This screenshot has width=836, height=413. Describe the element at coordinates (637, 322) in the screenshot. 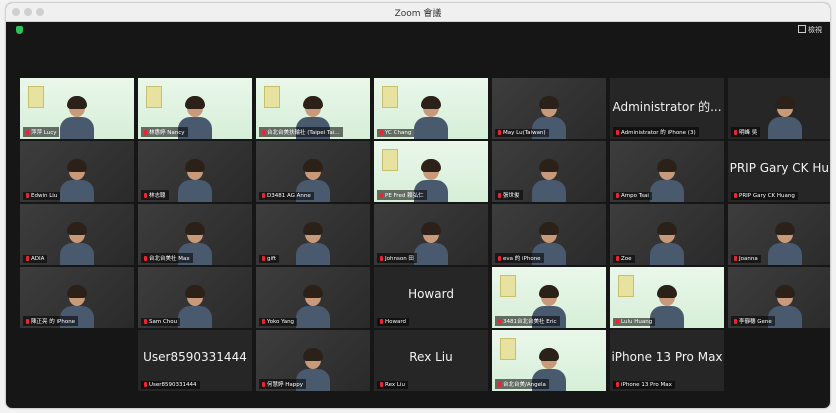

I see `participant-name-text: Lulu Huang` at that location.